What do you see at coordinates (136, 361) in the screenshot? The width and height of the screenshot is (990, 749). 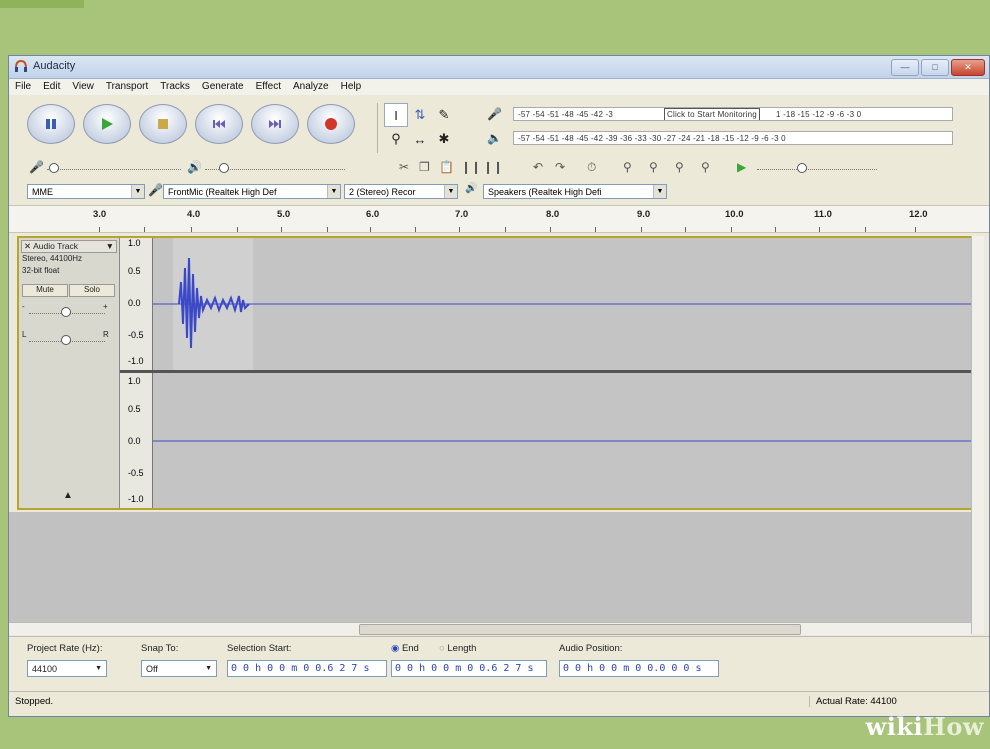 I see `y-label: -1.0` at bounding box center [136, 361].